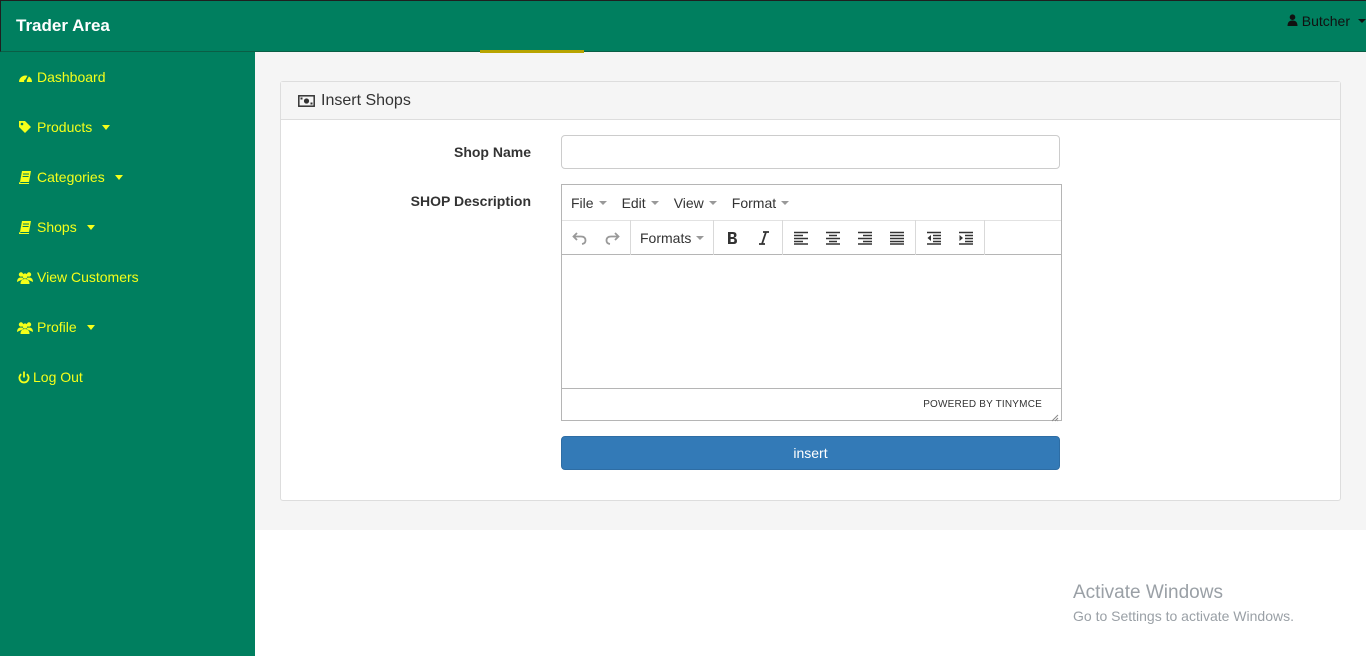  I want to click on formats-group: Formats, so click(673, 237).